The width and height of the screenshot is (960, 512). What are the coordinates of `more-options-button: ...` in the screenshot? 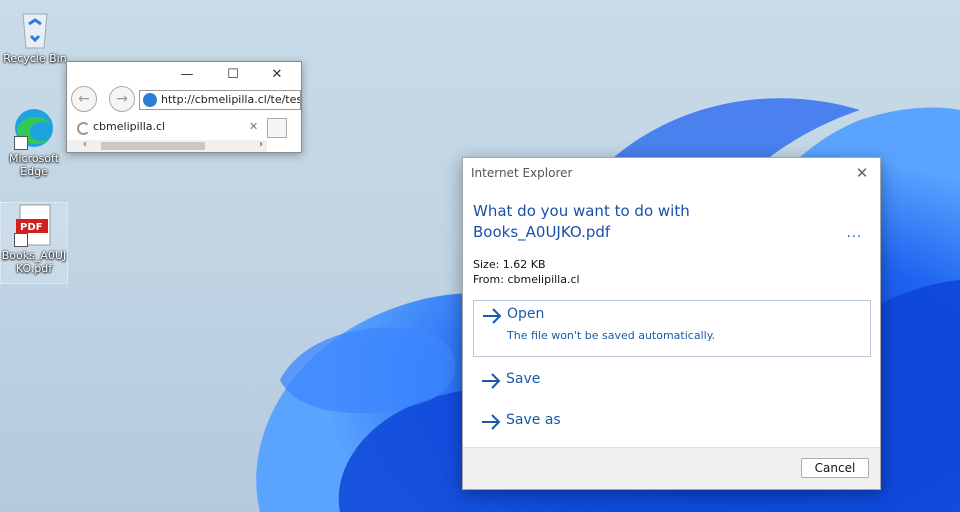 It's located at (854, 233).